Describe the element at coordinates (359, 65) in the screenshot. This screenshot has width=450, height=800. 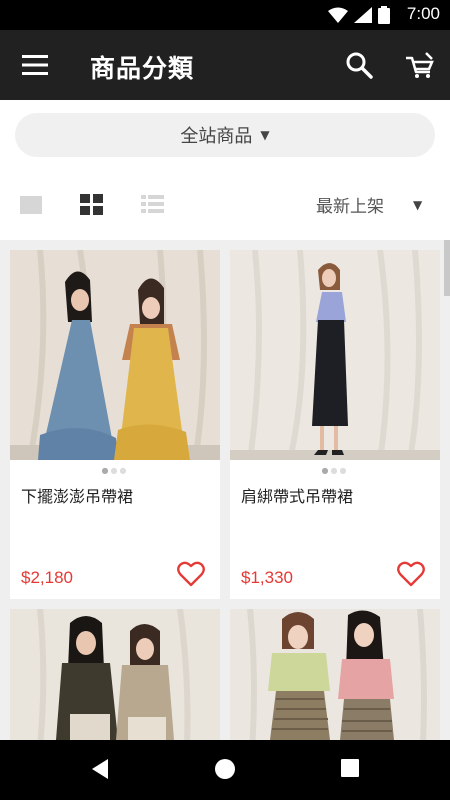
I see `search-icon` at that location.